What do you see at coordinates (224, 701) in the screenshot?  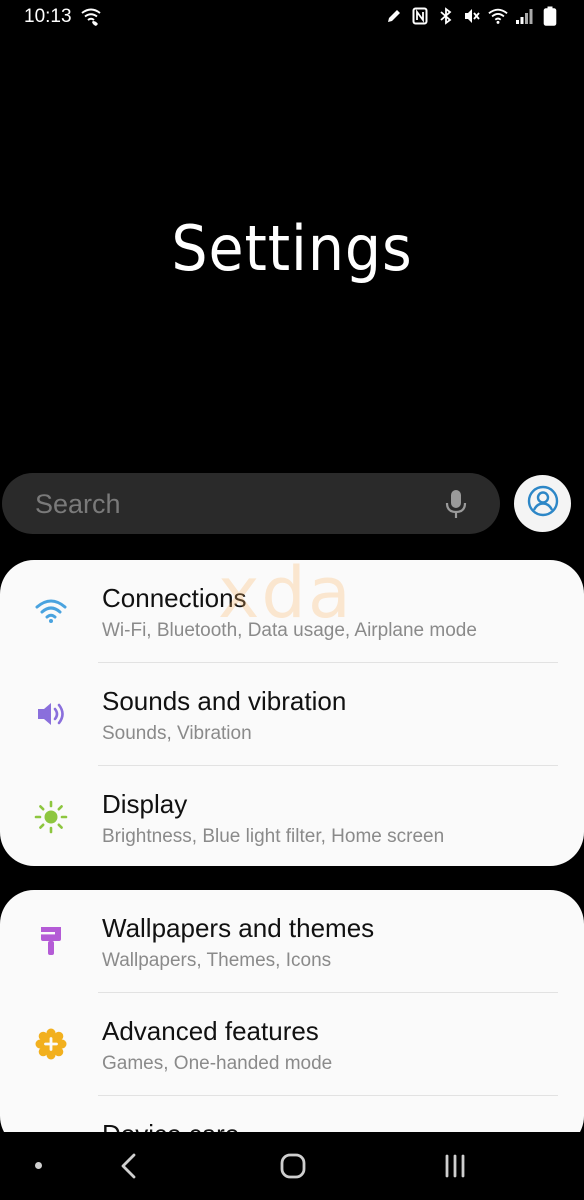 I see `settings-item-title: Sounds and vibration` at bounding box center [224, 701].